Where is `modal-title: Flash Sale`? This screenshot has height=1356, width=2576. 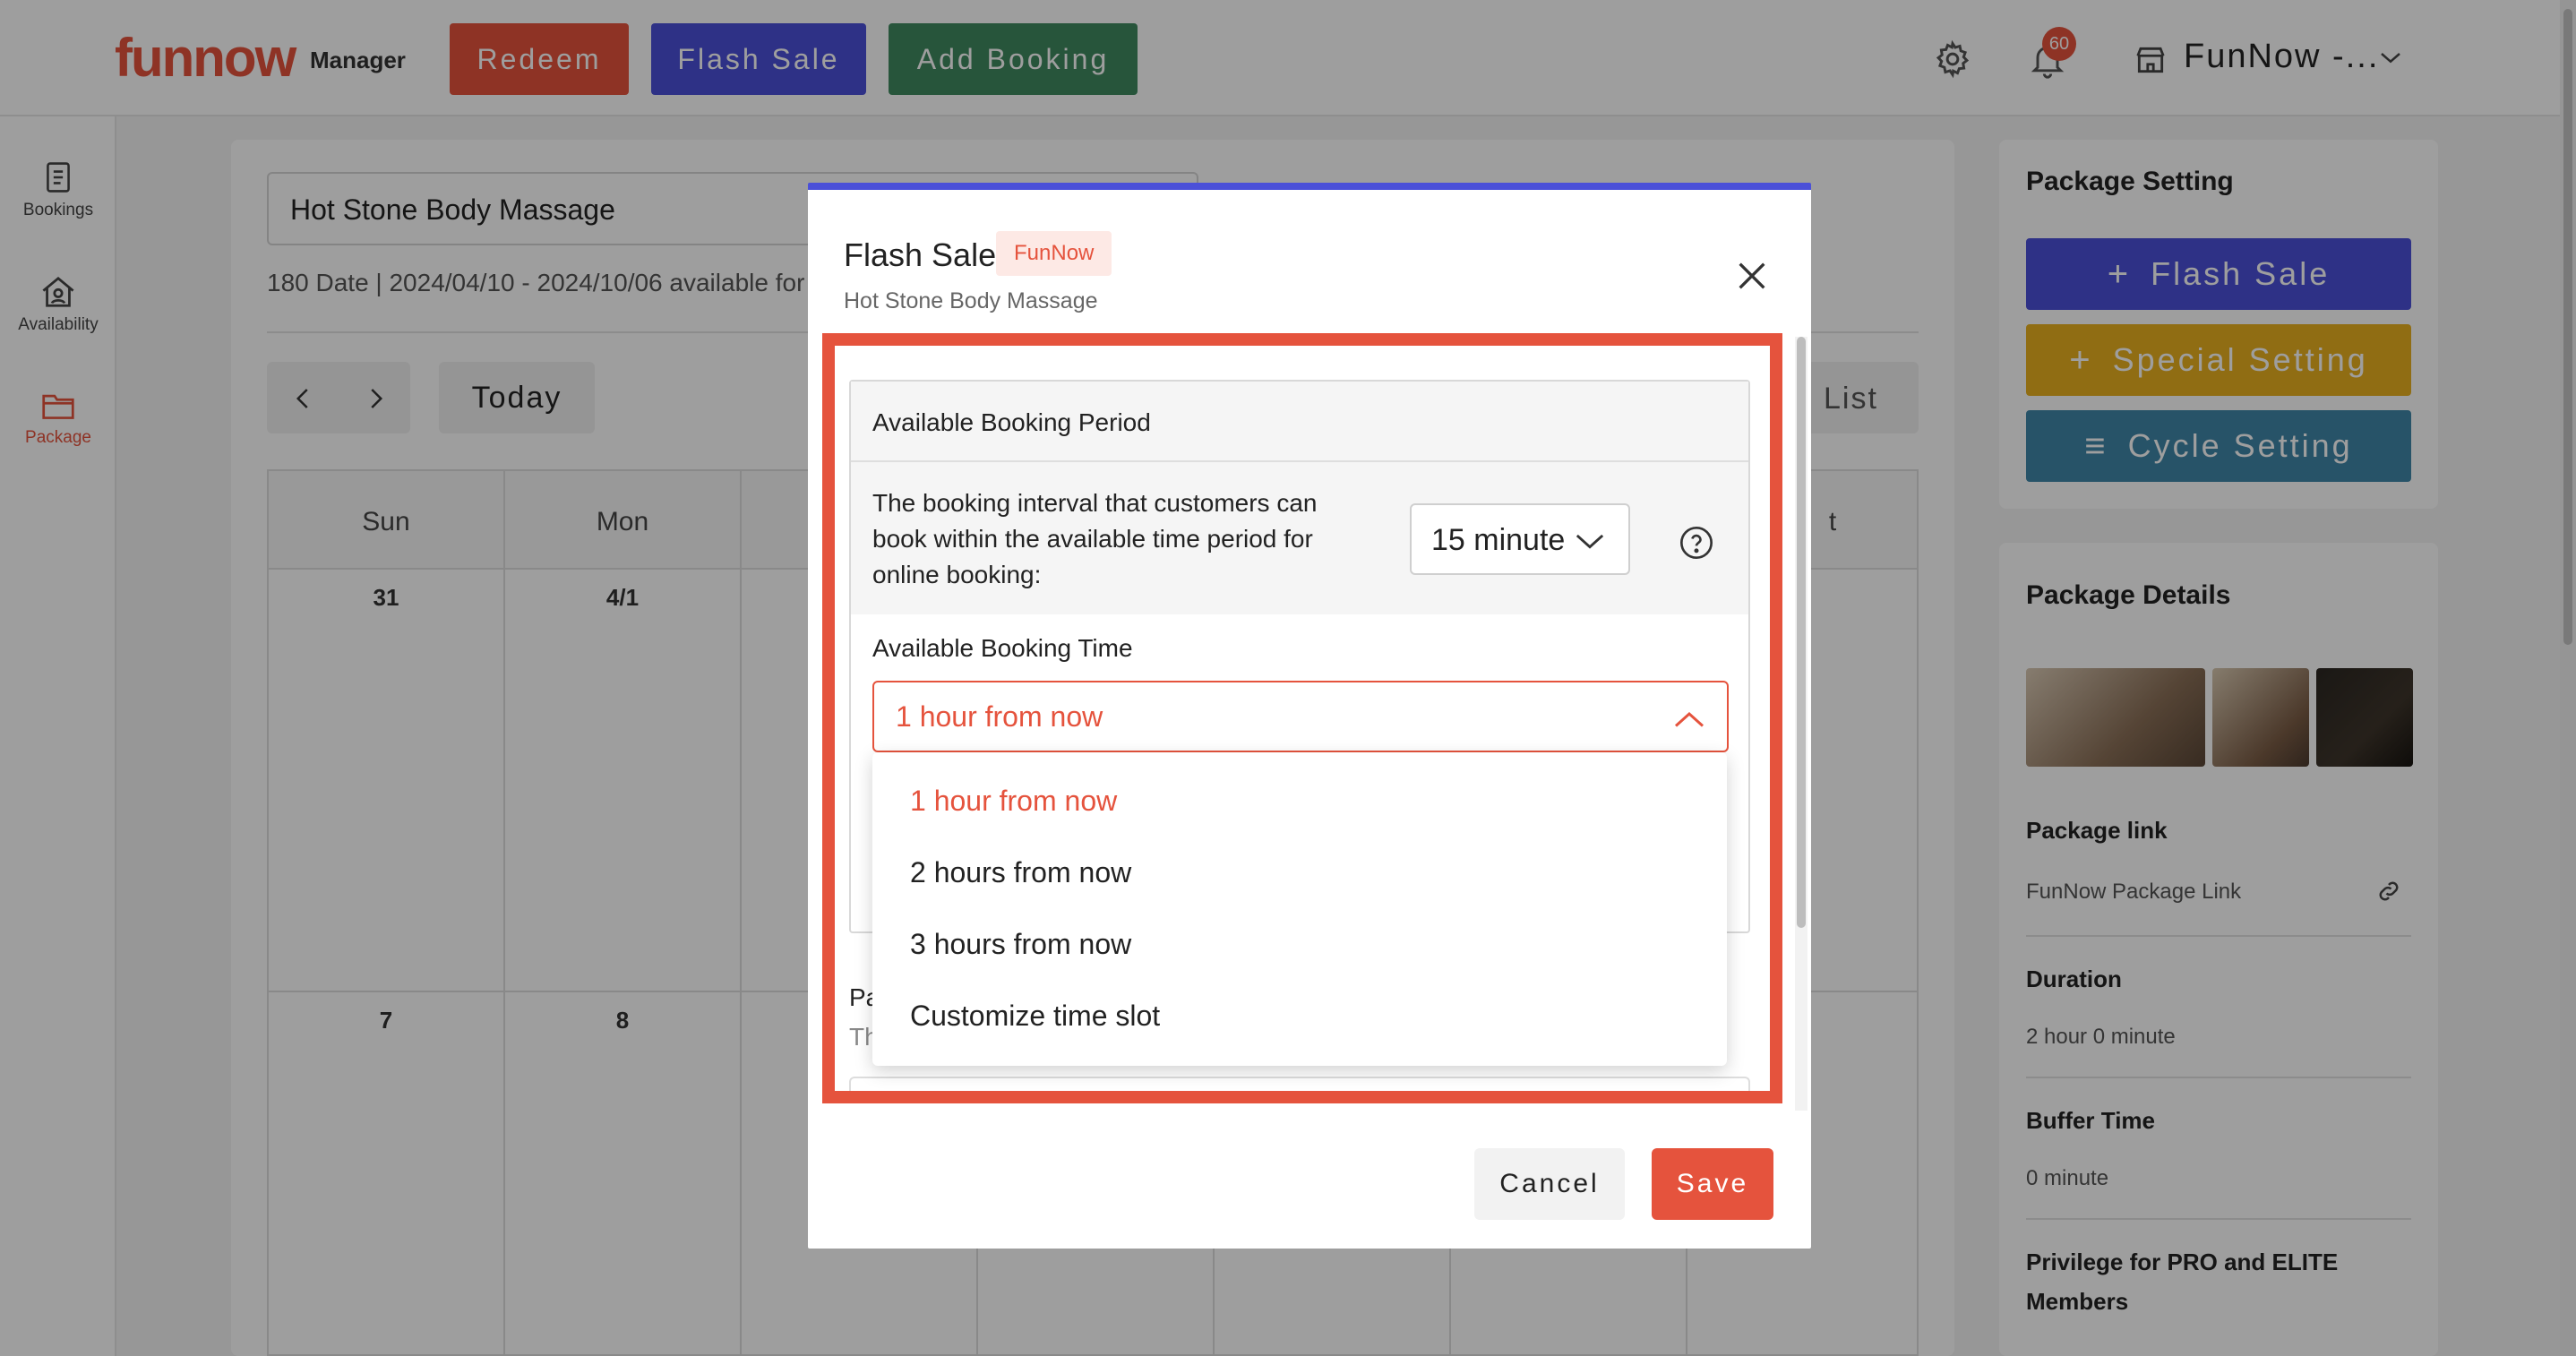
modal-title: Flash Sale is located at coordinates (920, 254).